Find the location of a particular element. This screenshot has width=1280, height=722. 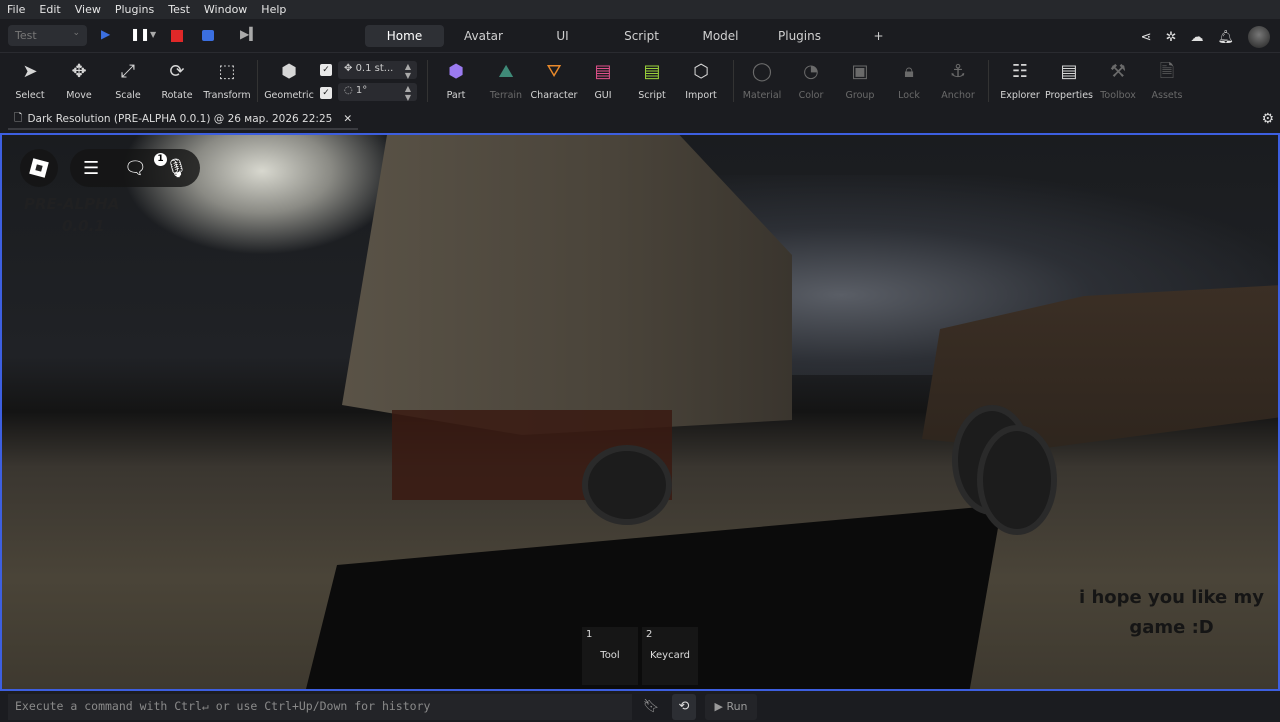

ingame-message: i hope you like my game :D is located at coordinates (1171, 613).